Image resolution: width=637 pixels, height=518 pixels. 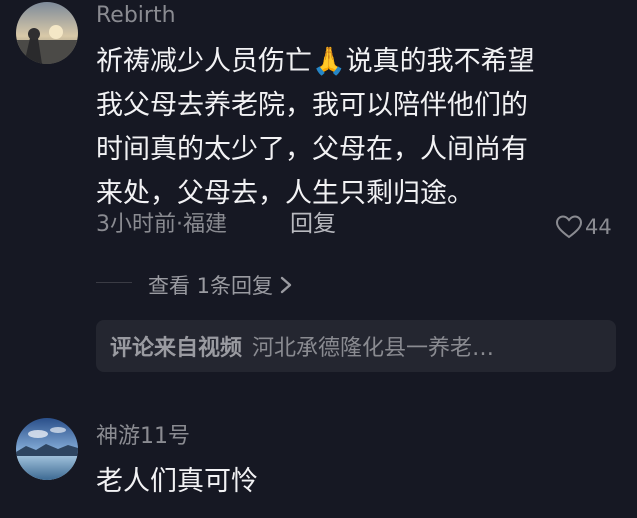 I want to click on comment-text-line: 祈祷减少人员伤亡🙏说真的我不希望, so click(x=315, y=61).